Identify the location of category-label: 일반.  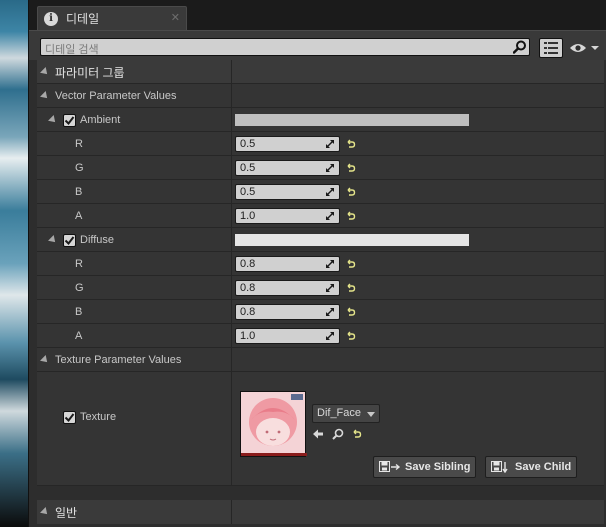
(66, 512).